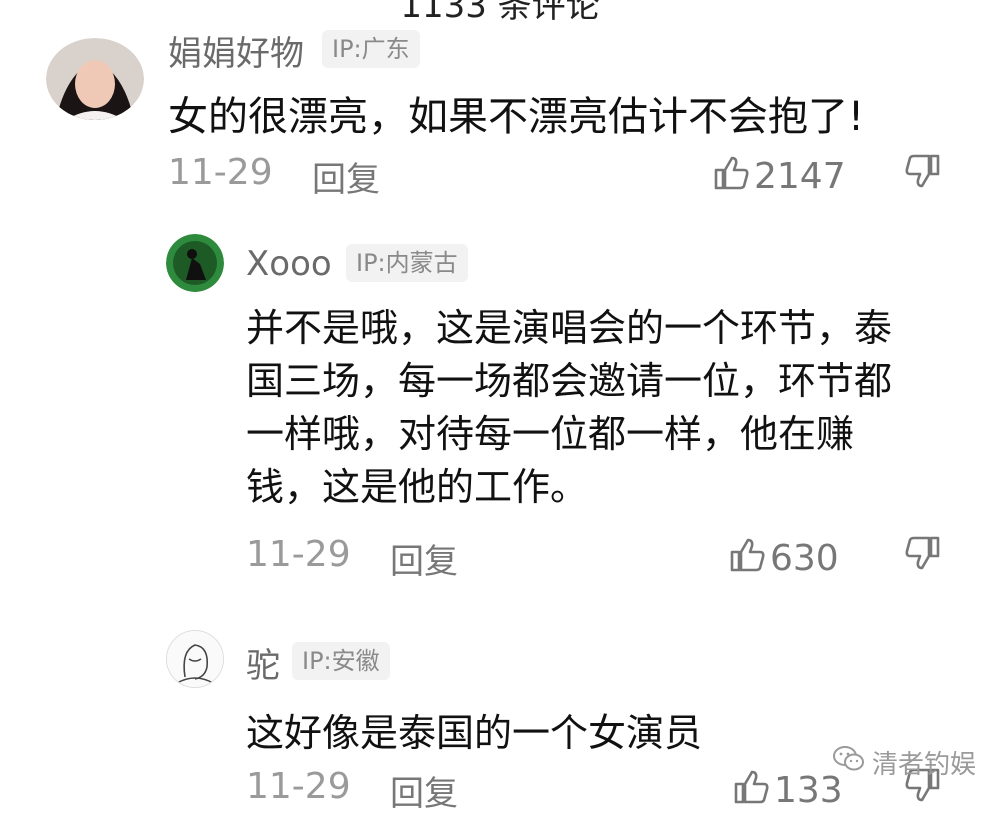 This screenshot has height=815, width=1000. Describe the element at coordinates (289, 264) in the screenshot. I see `username: Xooo` at that location.